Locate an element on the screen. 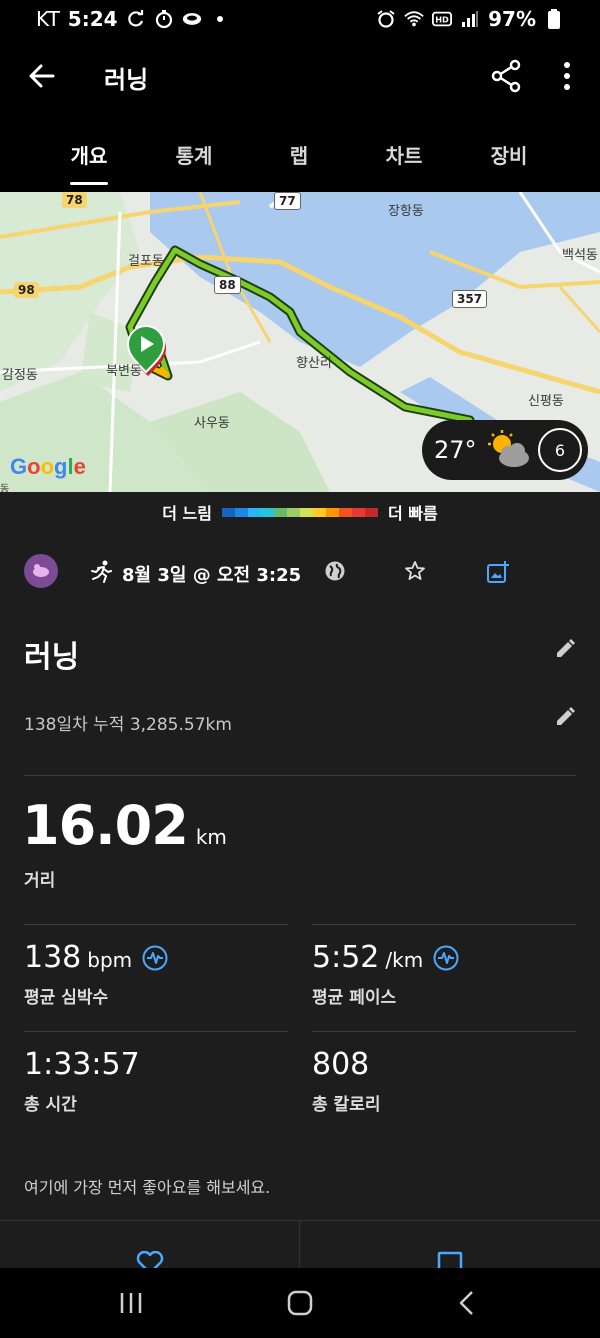 This screenshot has height=1338, width=600. hd-icon: HD is located at coordinates (442, 19).